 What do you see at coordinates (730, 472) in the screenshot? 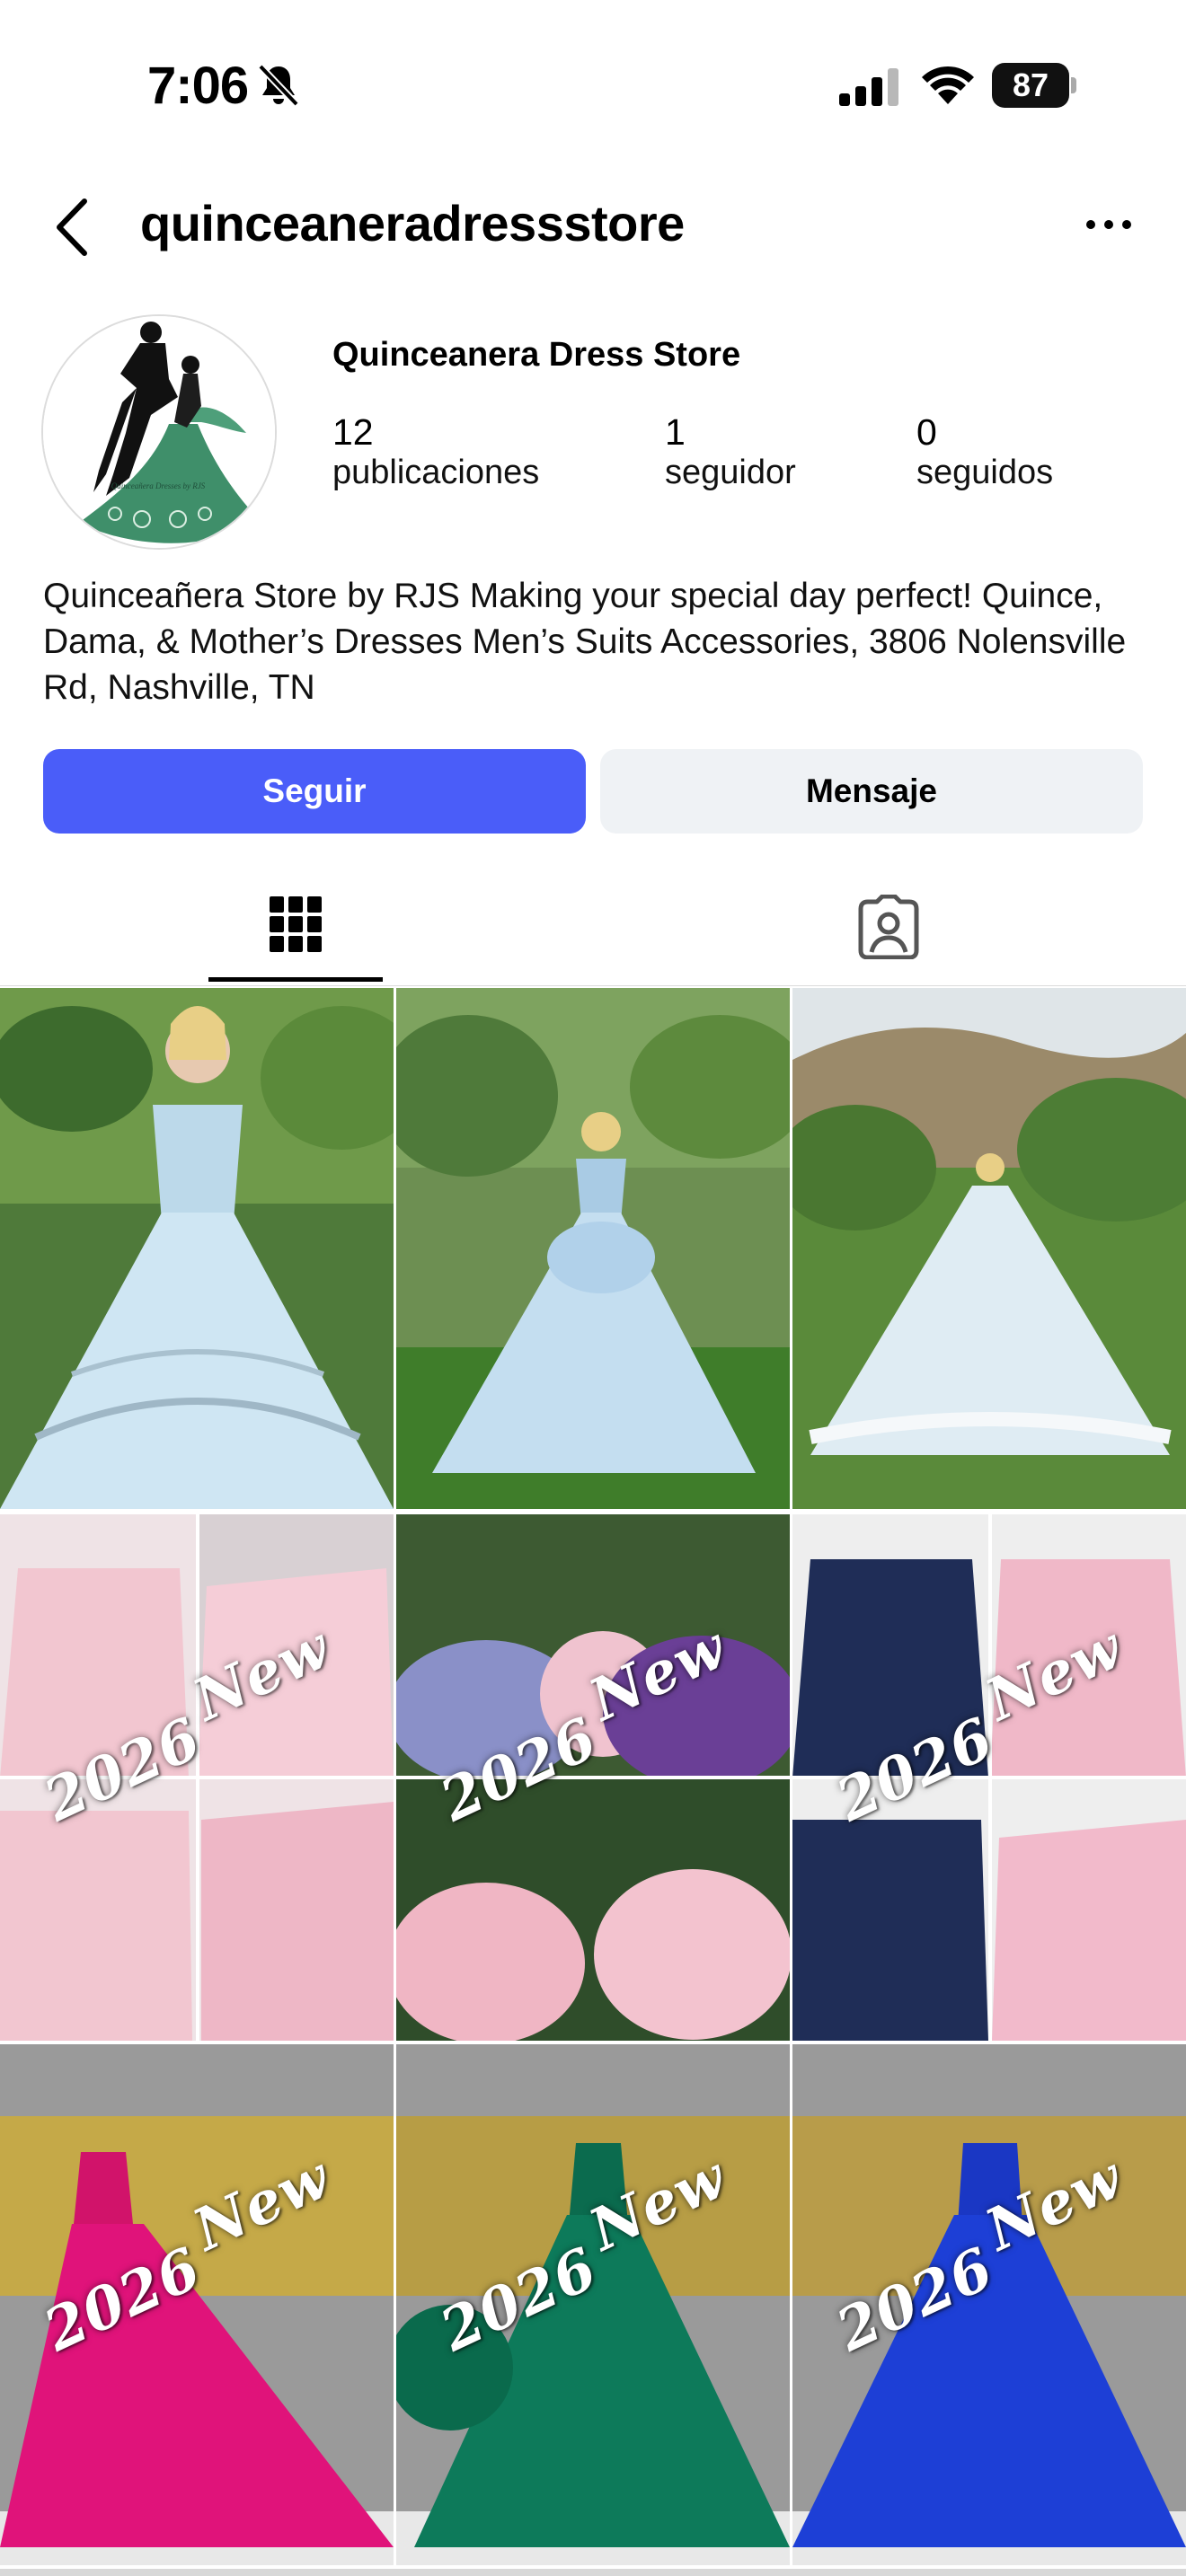
I see `stat-label: seguidor` at bounding box center [730, 472].